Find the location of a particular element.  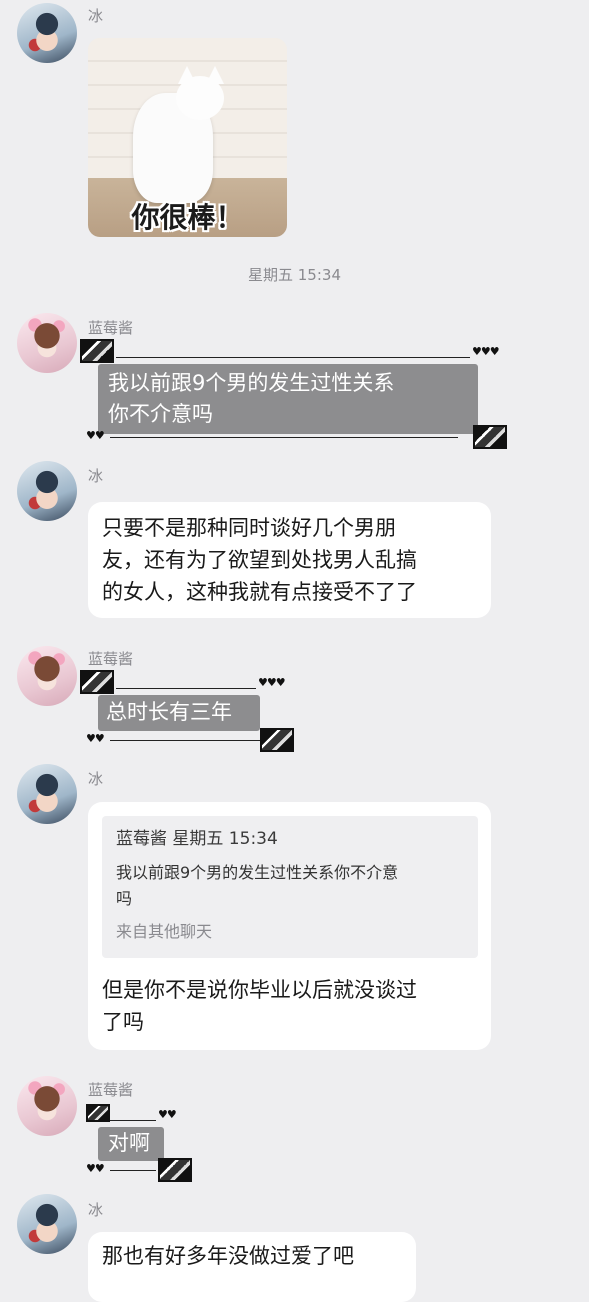

message-text-line: 我以前跟9个男的发生过性关系 is located at coordinates (251, 383).